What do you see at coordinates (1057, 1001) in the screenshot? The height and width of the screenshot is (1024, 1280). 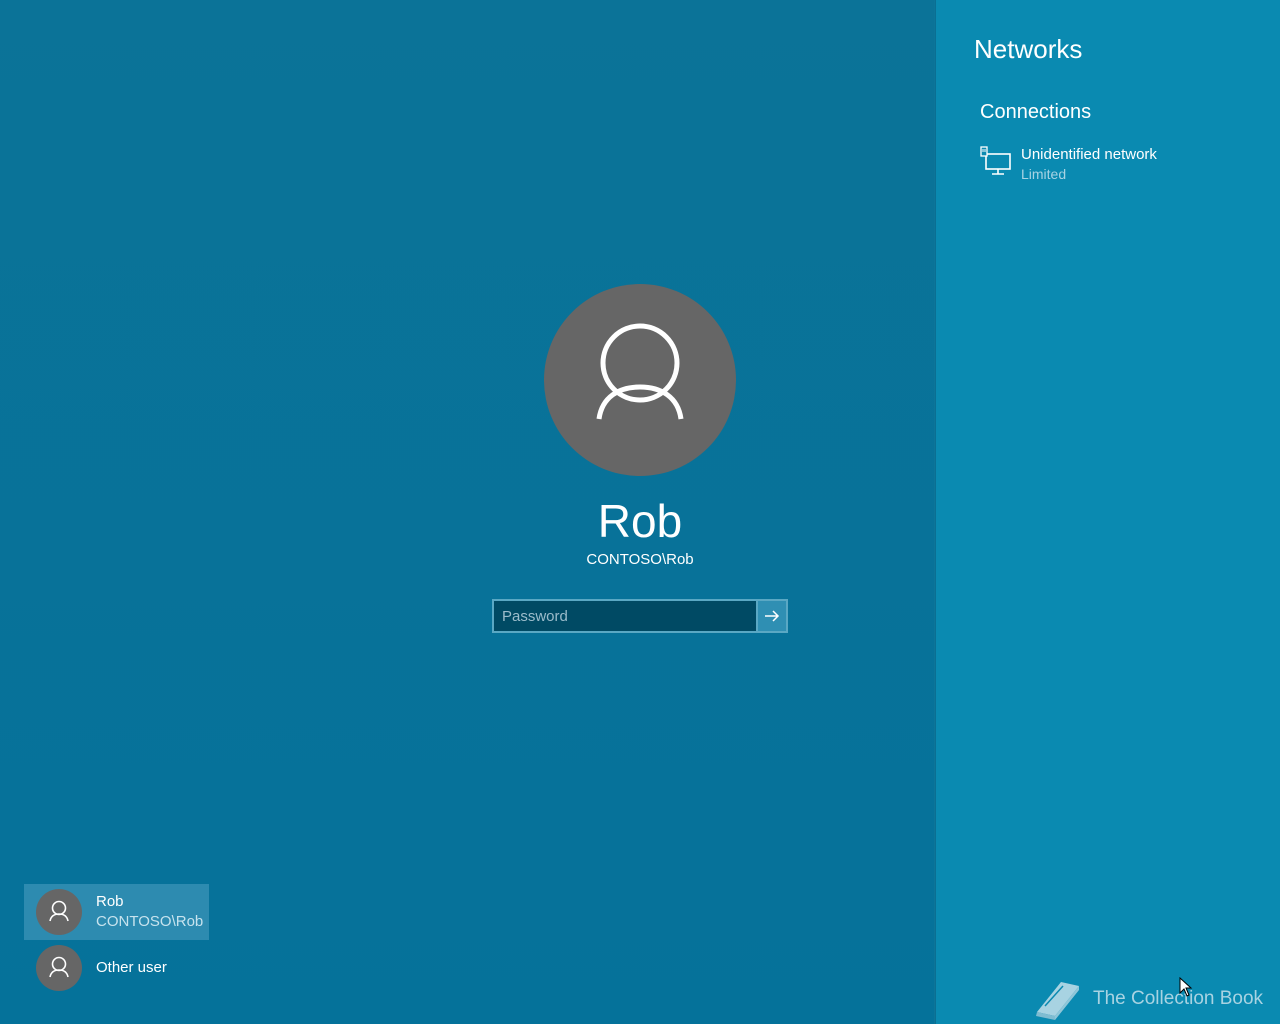 I see `book-icon` at bounding box center [1057, 1001].